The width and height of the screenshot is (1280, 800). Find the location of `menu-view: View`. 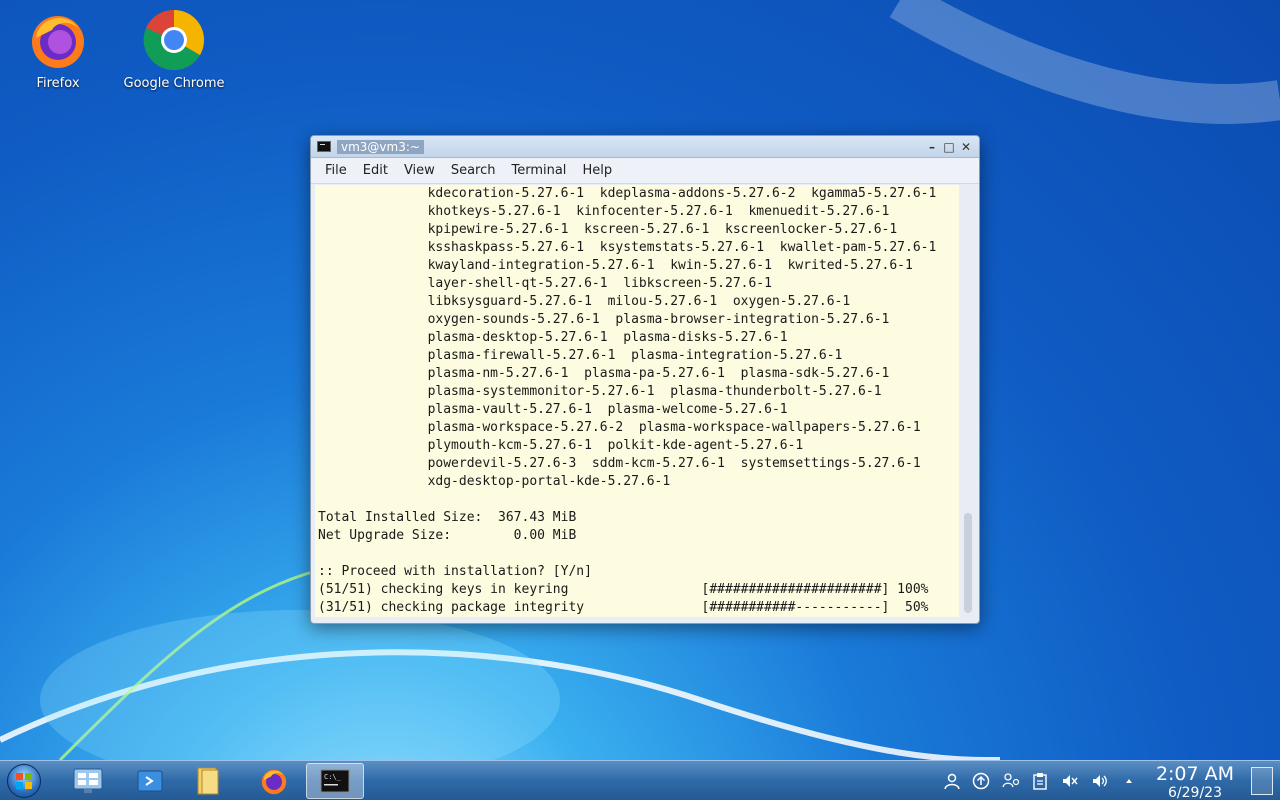

menu-view: View is located at coordinates (419, 170).